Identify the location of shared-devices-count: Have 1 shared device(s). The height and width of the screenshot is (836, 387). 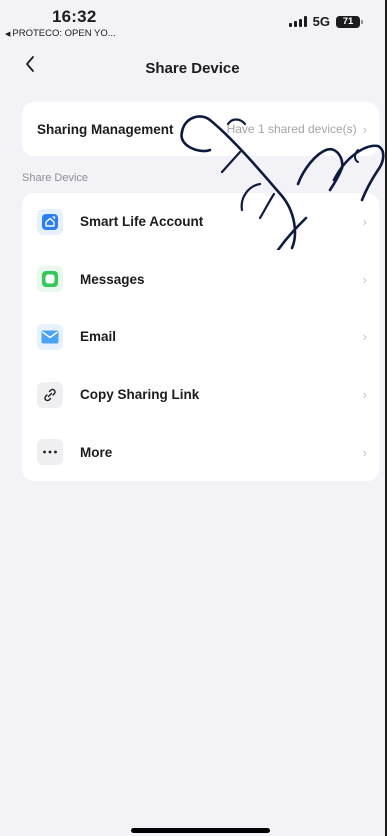
(291, 129).